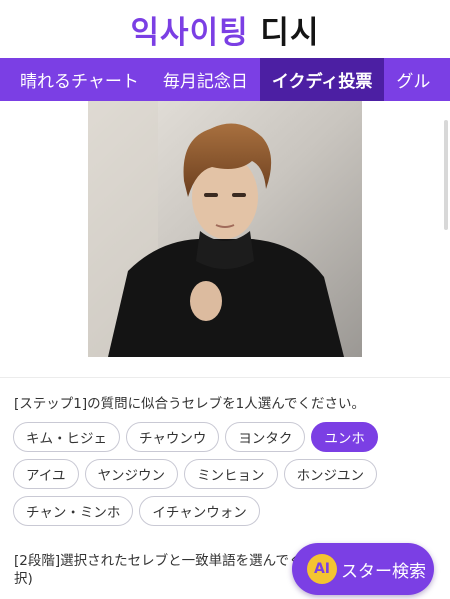 This screenshot has height=599, width=450. What do you see at coordinates (290, 32) in the screenshot?
I see `logo-text-b: 디시` at bounding box center [290, 32].